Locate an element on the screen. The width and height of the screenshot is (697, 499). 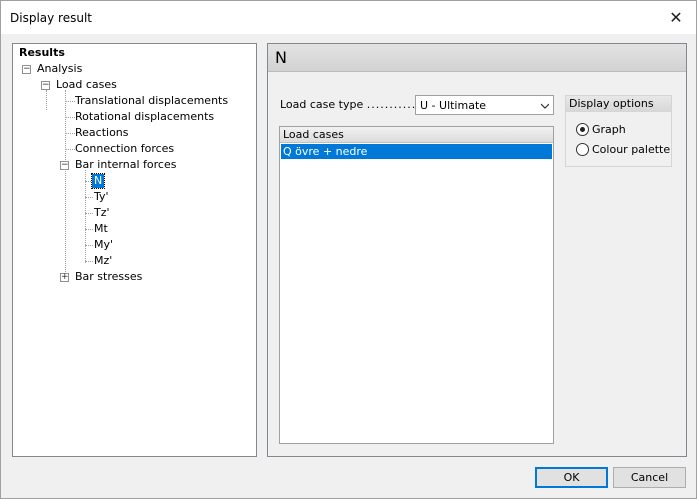
tree-item-my: My' is located at coordinates (103, 245).